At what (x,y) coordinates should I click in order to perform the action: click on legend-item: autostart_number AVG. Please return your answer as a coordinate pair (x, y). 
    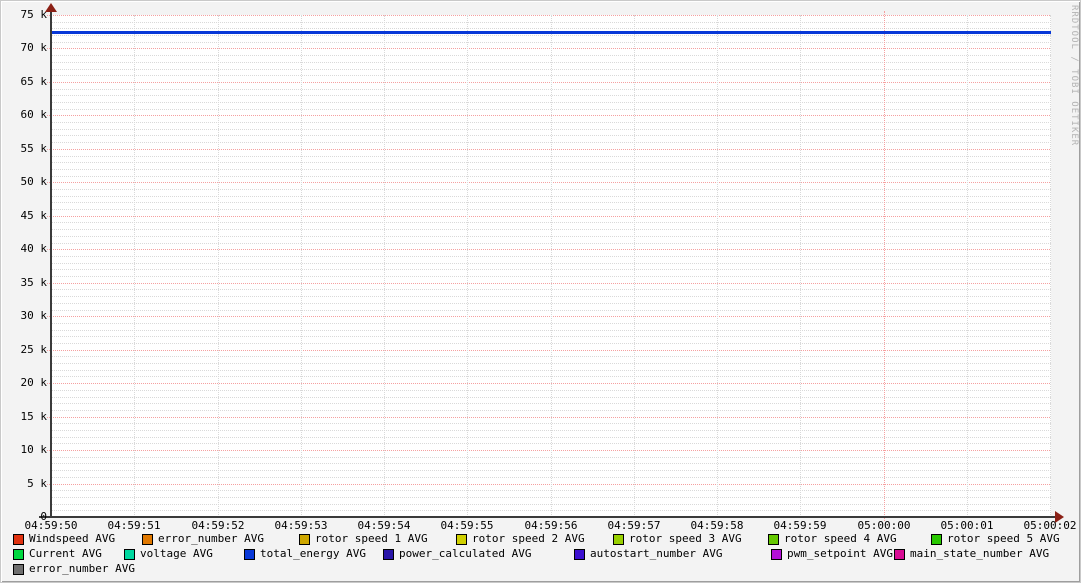
    Looking at the image, I should click on (648, 554).